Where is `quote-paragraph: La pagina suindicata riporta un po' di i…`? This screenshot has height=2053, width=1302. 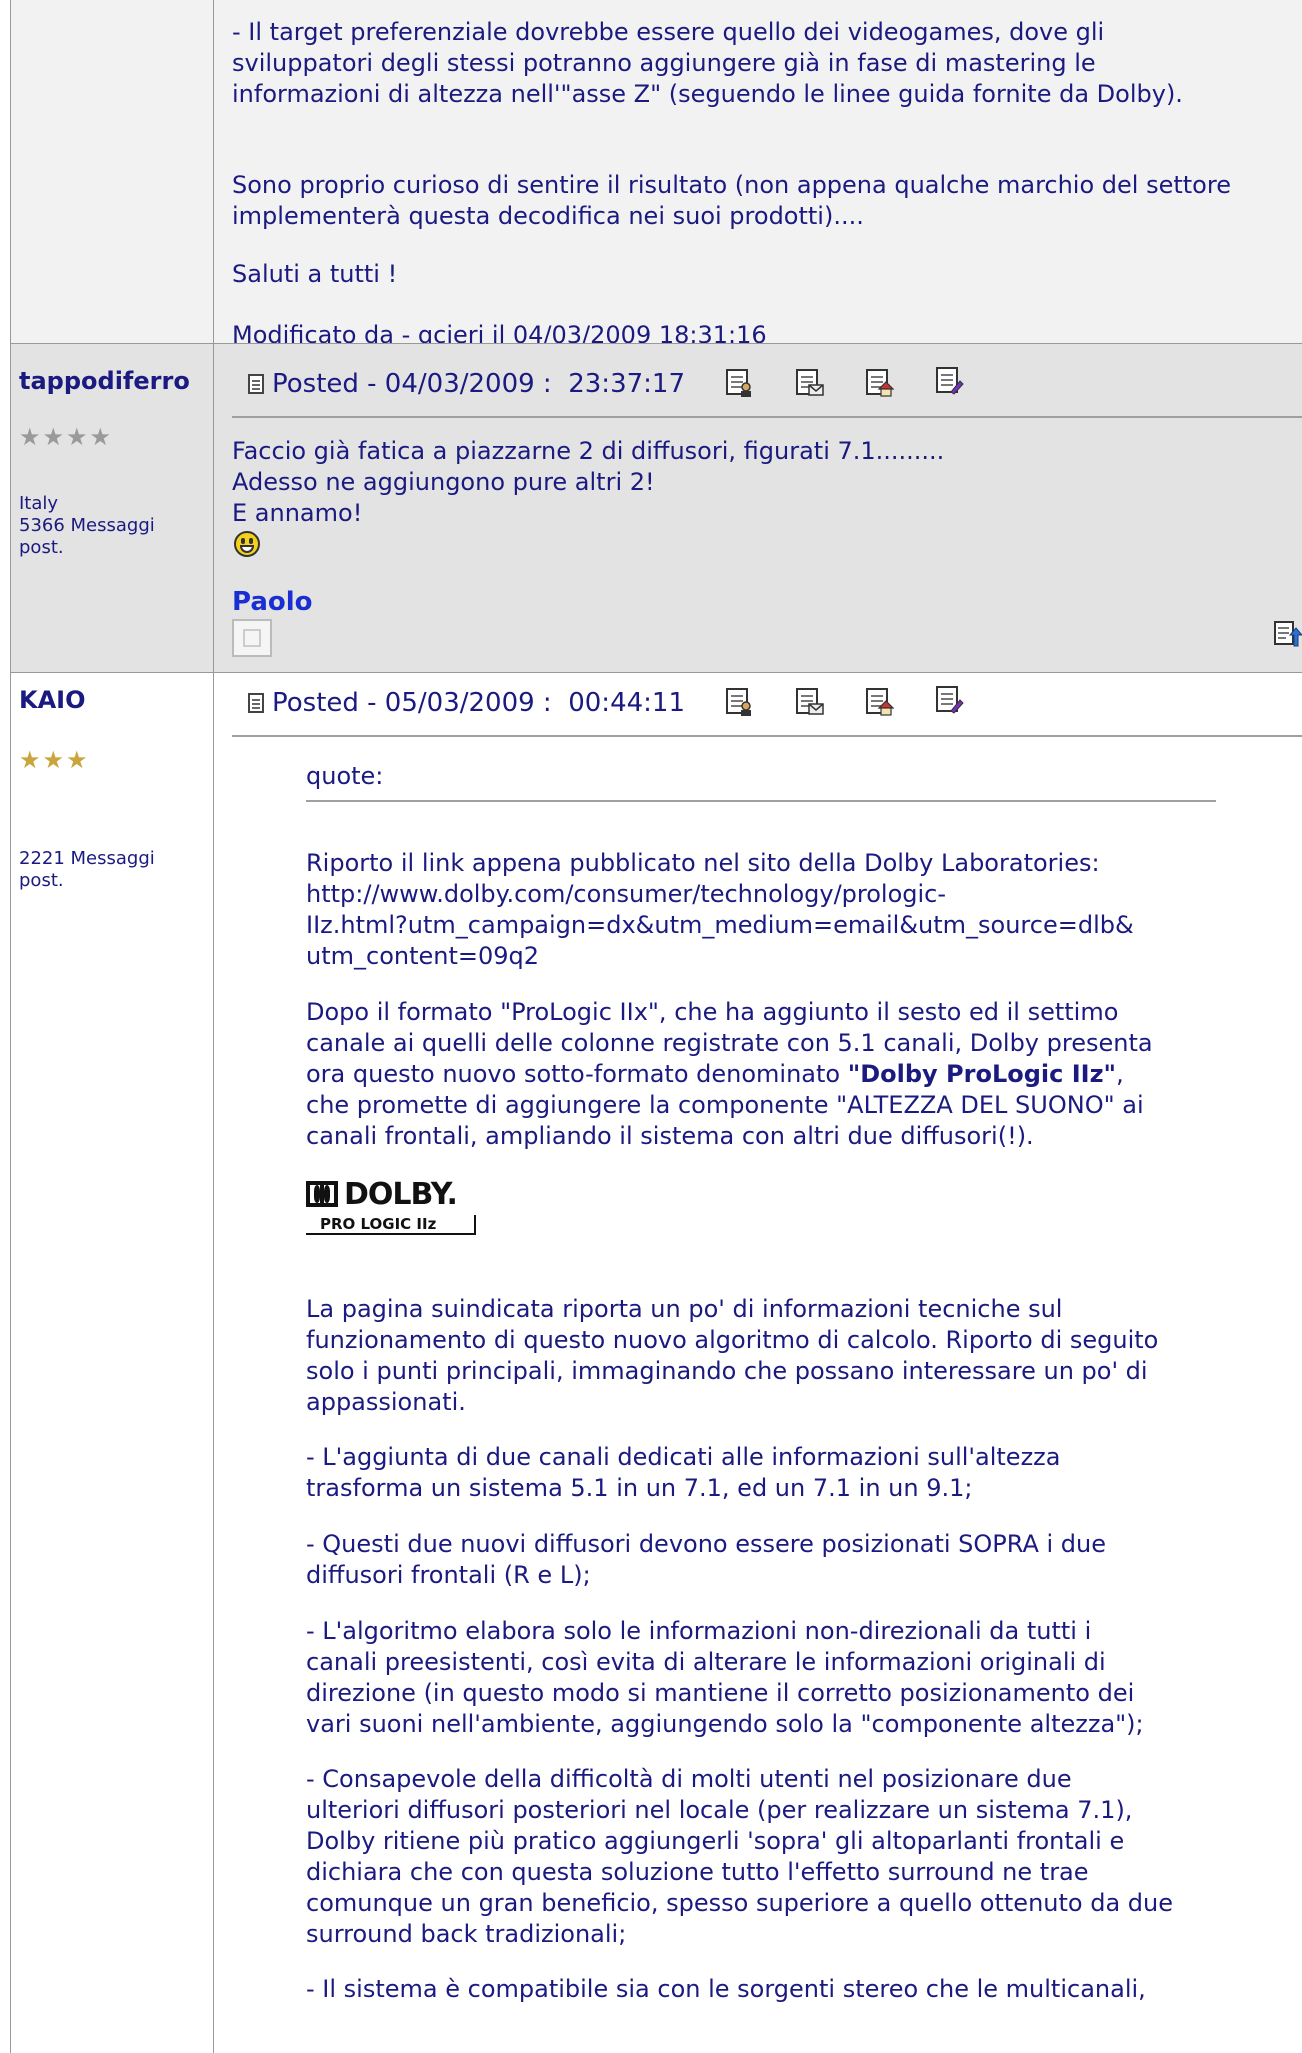
quote-paragraph: La pagina suindicata riporta un po' di i… is located at coordinates (732, 1356).